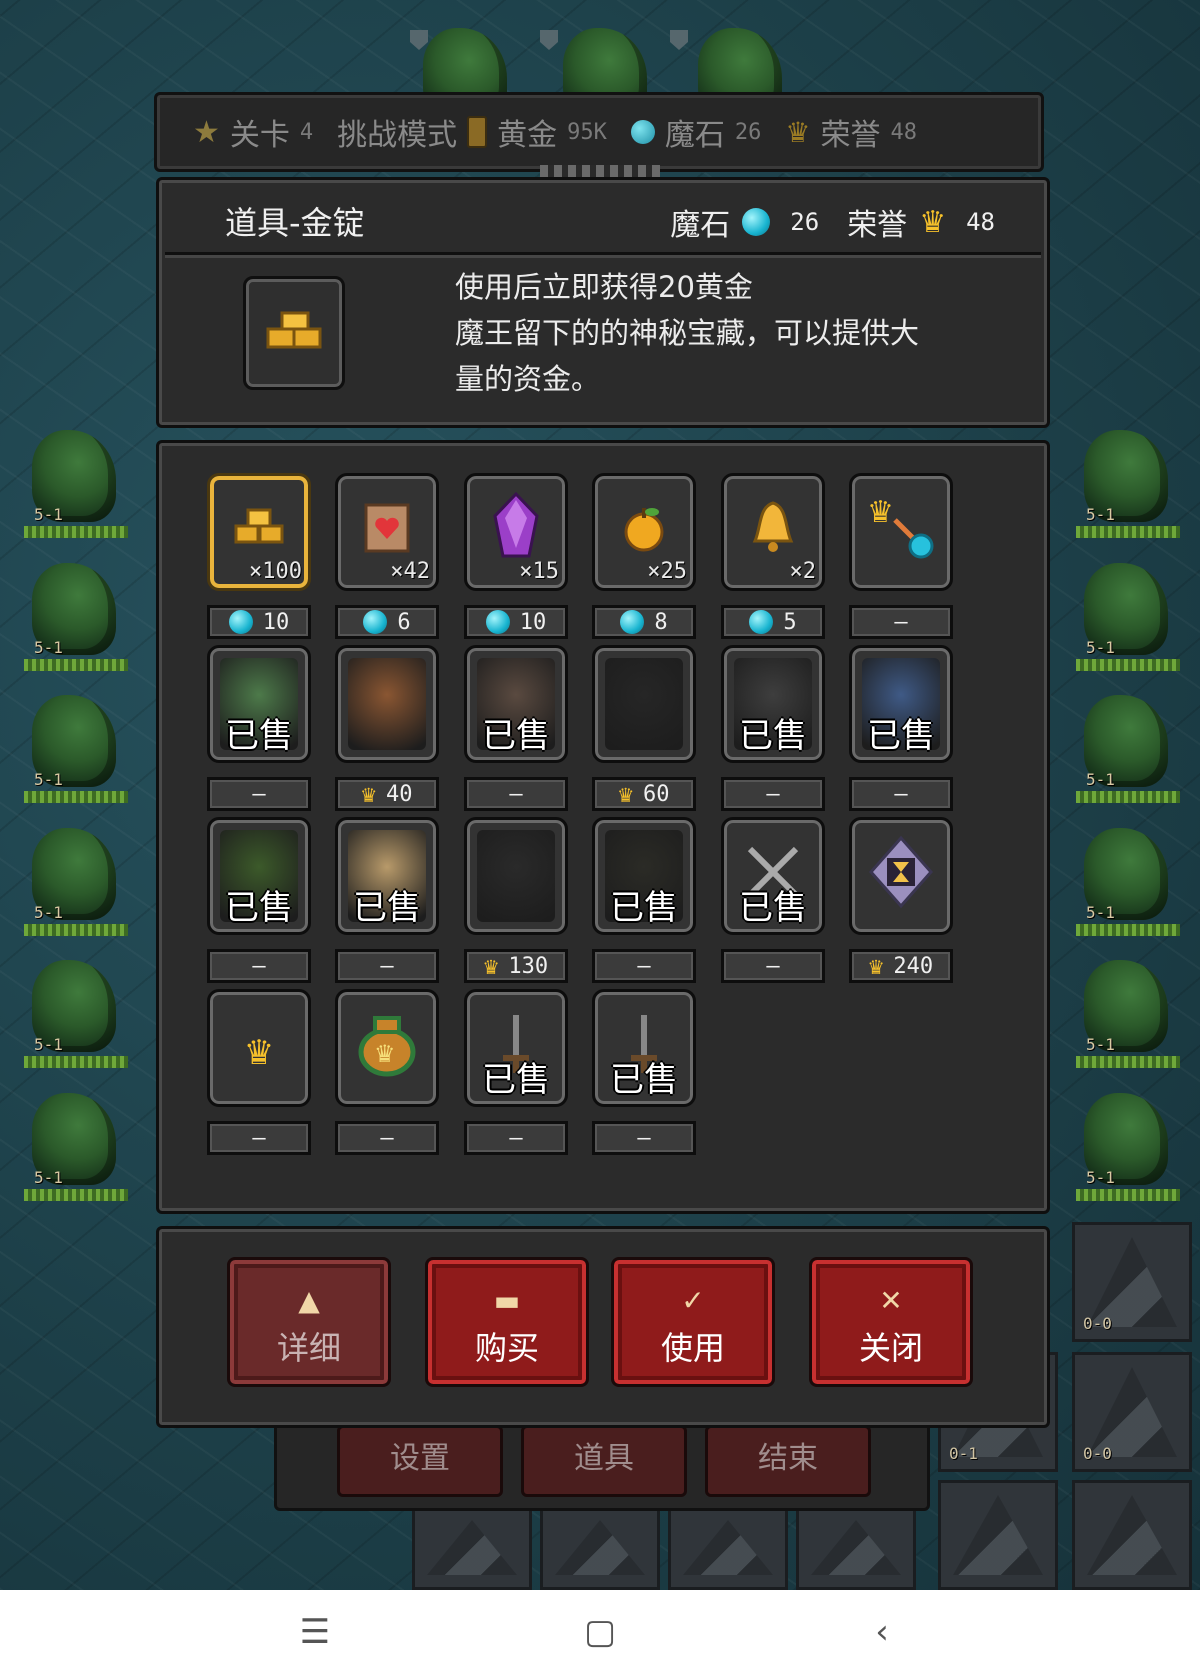 Image resolution: width=1200 pixels, height=1673 pixels. What do you see at coordinates (528, 379) in the screenshot?
I see `description-line: 量的资金。` at bounding box center [528, 379].